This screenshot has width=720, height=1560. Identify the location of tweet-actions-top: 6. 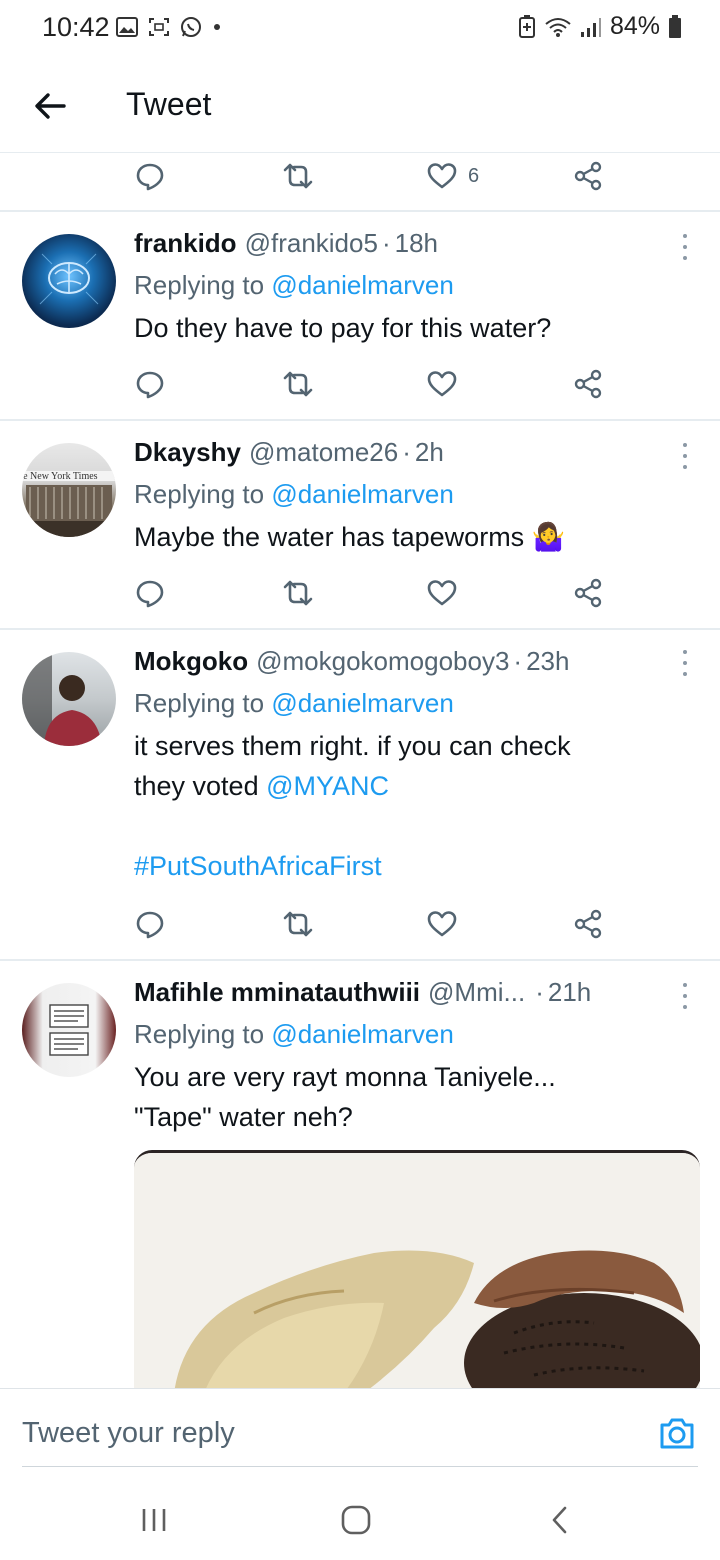
(360, 176).